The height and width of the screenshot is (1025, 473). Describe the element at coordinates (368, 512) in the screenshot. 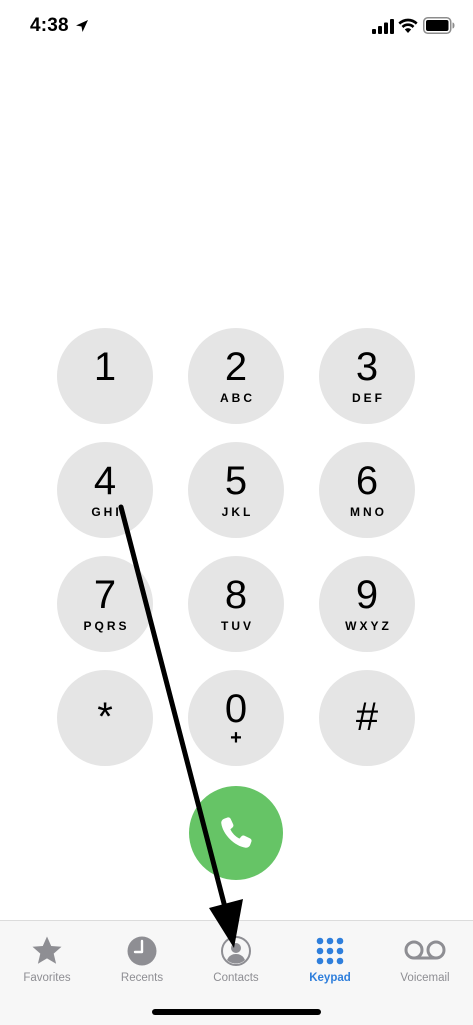

I see `key-letters: MNO` at that location.